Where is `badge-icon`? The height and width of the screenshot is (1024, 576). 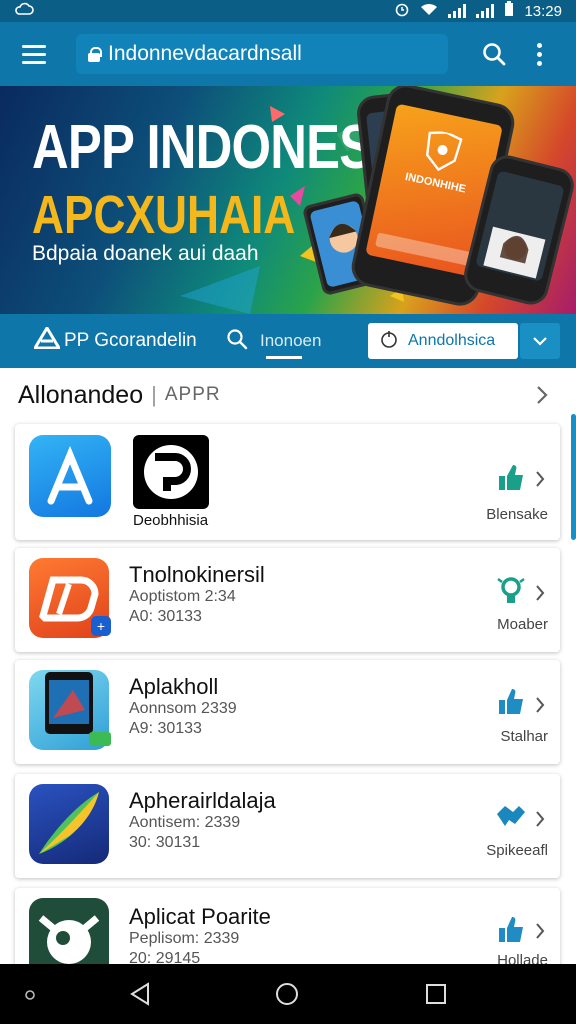 badge-icon is located at coordinates (100, 739).